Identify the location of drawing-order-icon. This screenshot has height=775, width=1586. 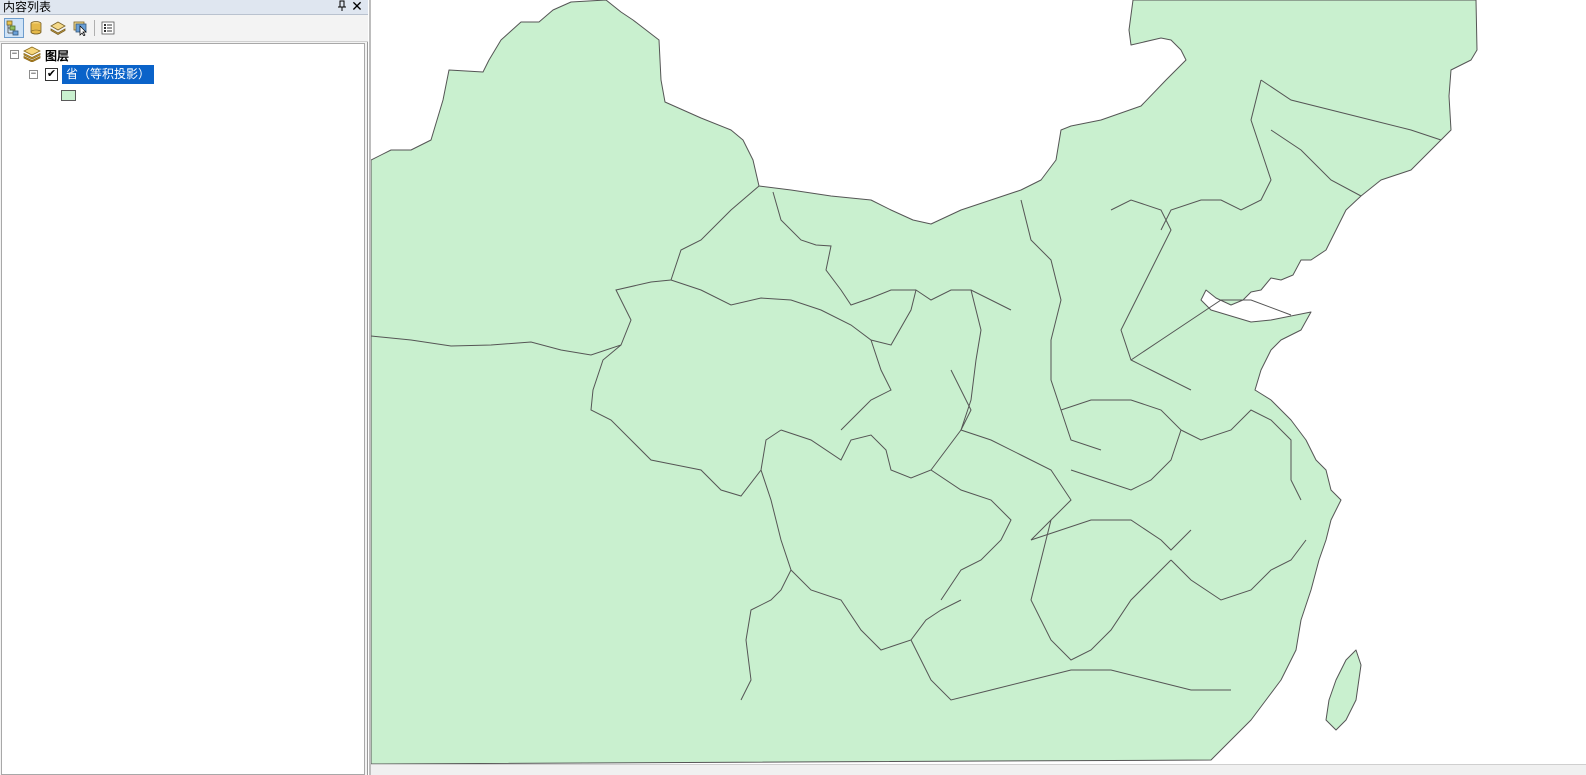
(12, 28).